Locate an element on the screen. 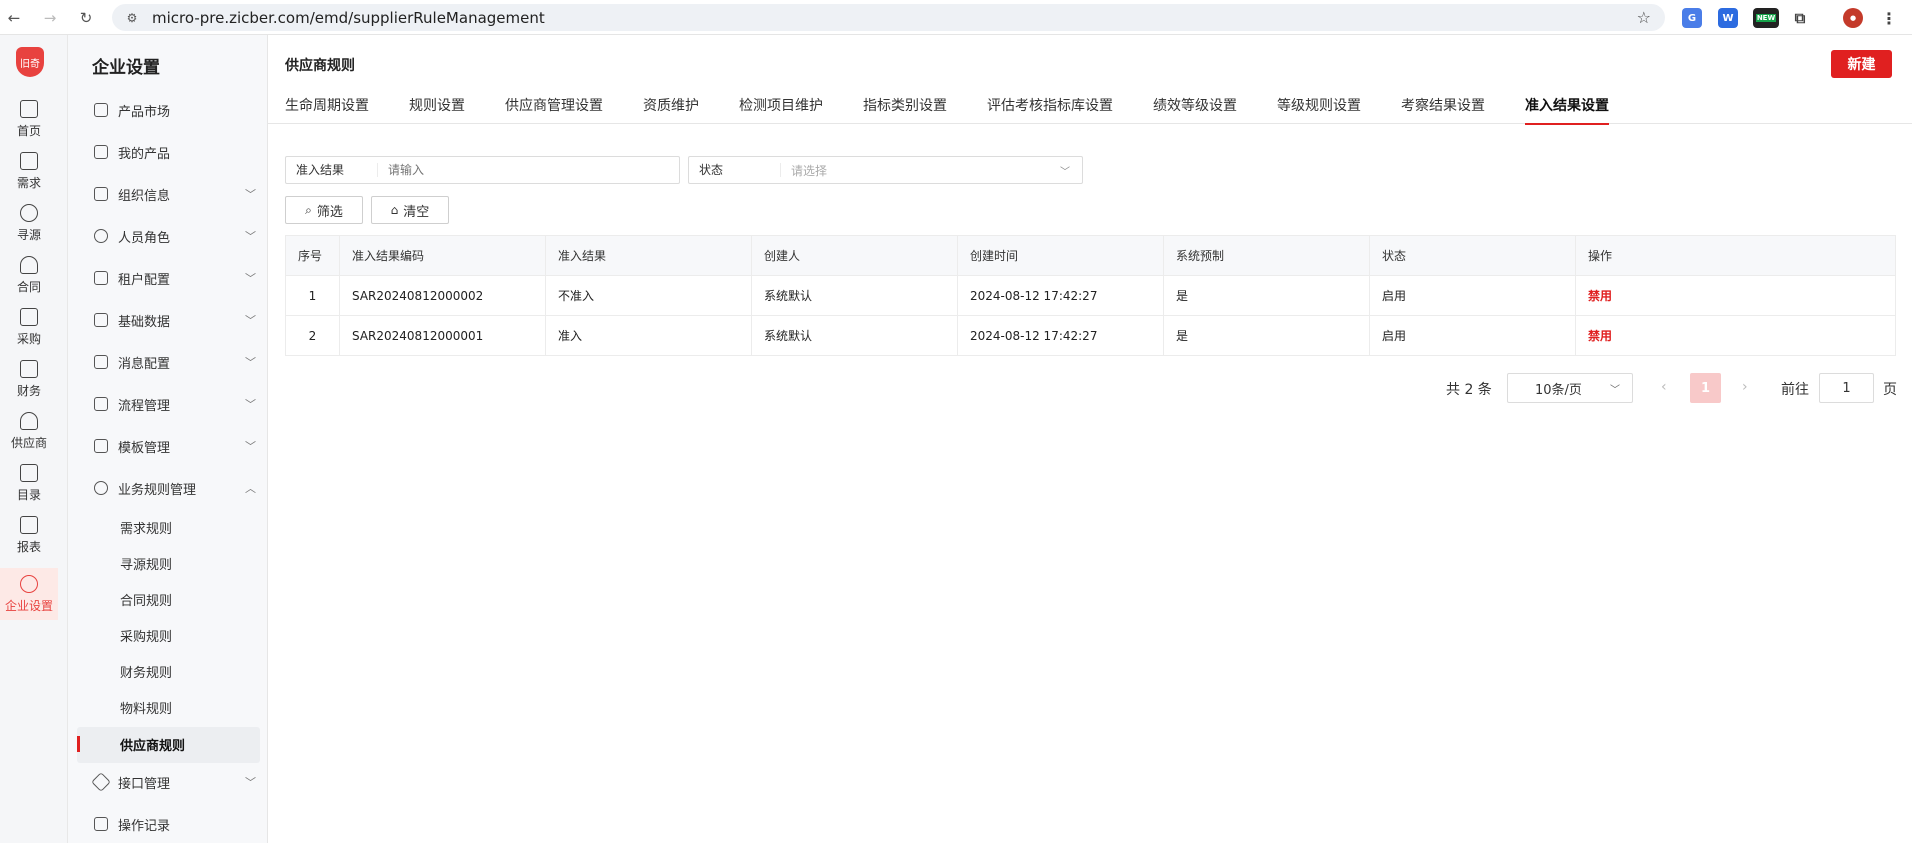 Image resolution: width=1912 pixels, height=843 pixels. cell-code: SAR20240812000001 is located at coordinates (442, 335).